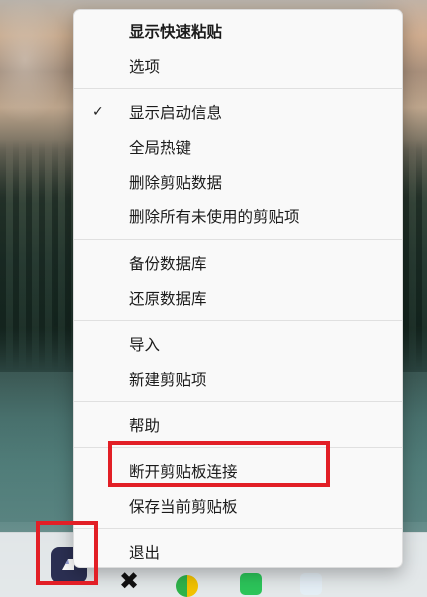 The width and height of the screenshot is (427, 597). I want to click on menu-item-label: 新建剪贴项, so click(168, 380).